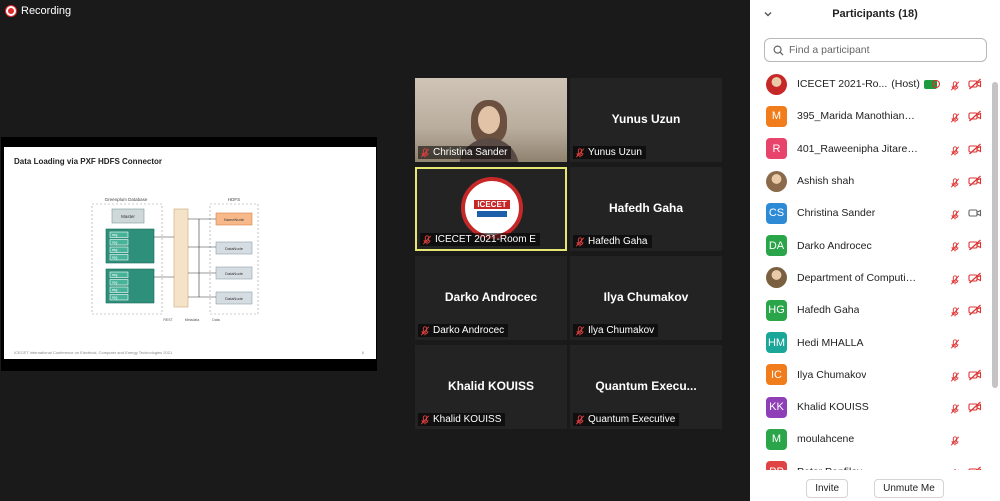 The image size is (1000, 501). I want to click on diagram-right-title: HDFS, so click(234, 199).